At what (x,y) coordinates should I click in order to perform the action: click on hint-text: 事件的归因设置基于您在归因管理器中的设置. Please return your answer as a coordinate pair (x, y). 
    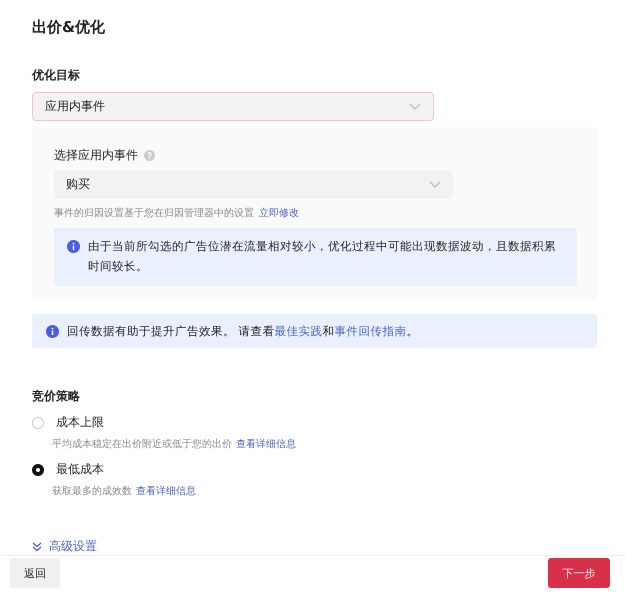
    Looking at the image, I should click on (154, 213).